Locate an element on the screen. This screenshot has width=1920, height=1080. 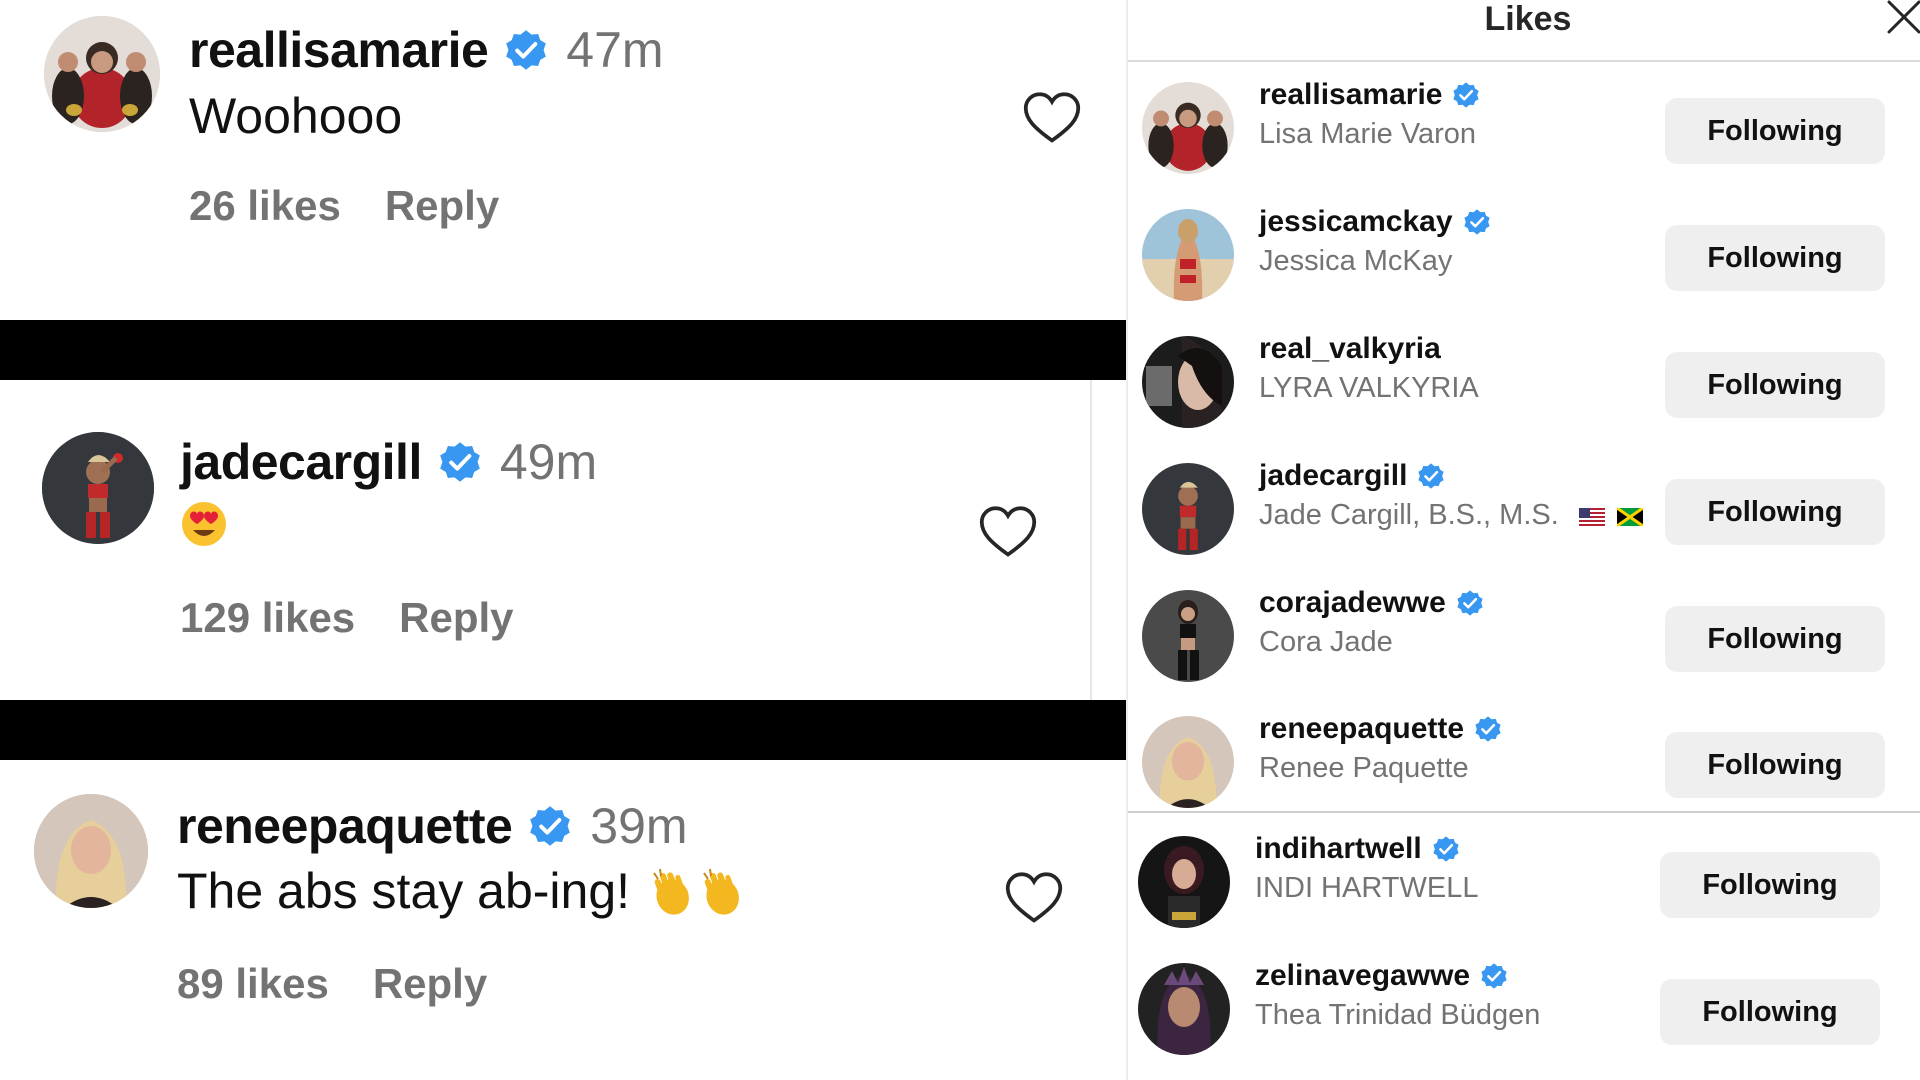
like-full-name: Jessica McKay is located at coordinates (1356, 261).